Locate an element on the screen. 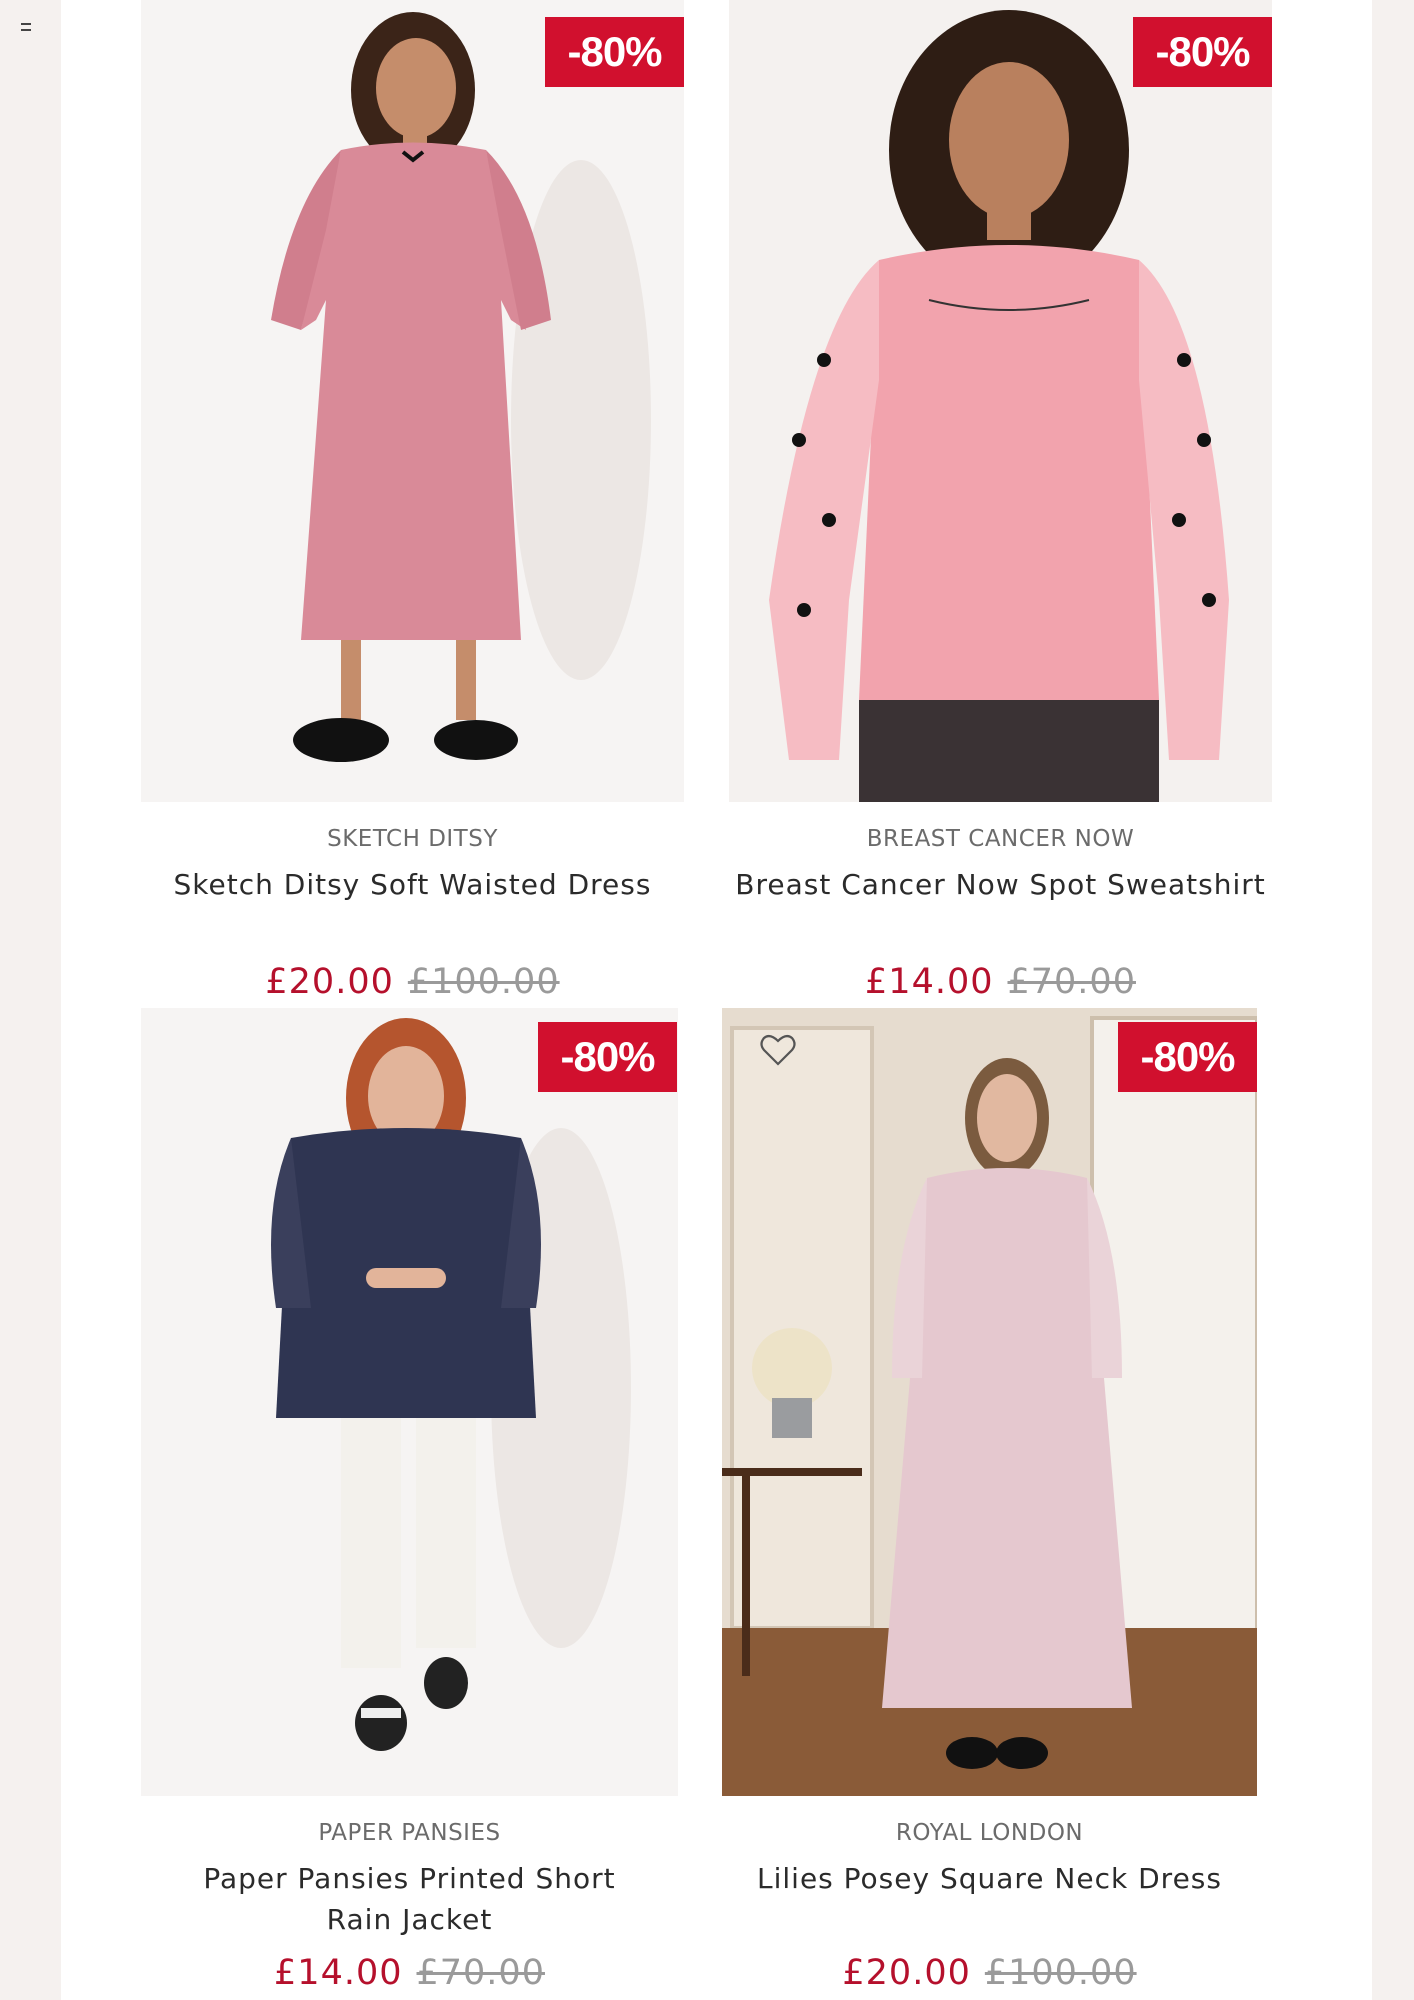  product-title: Breast Cancer Now Spot Sweatshirt is located at coordinates (1000, 884).